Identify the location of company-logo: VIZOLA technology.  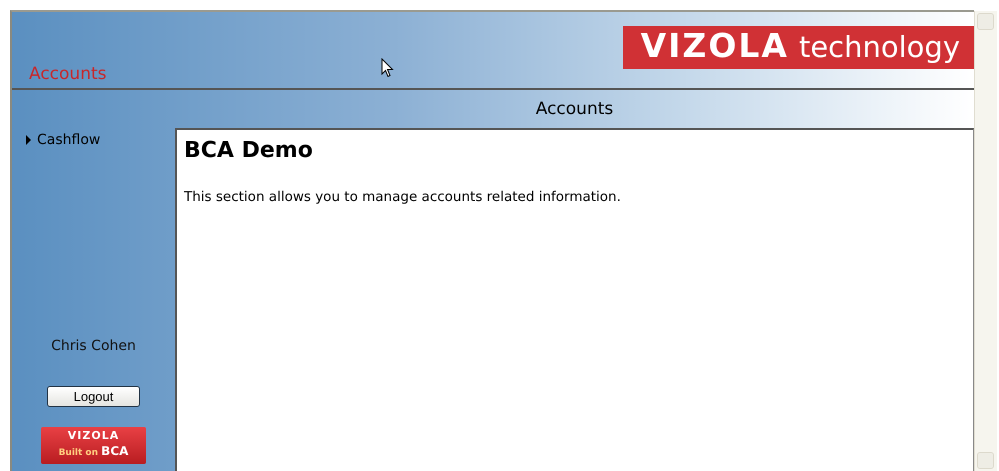
(798, 47).